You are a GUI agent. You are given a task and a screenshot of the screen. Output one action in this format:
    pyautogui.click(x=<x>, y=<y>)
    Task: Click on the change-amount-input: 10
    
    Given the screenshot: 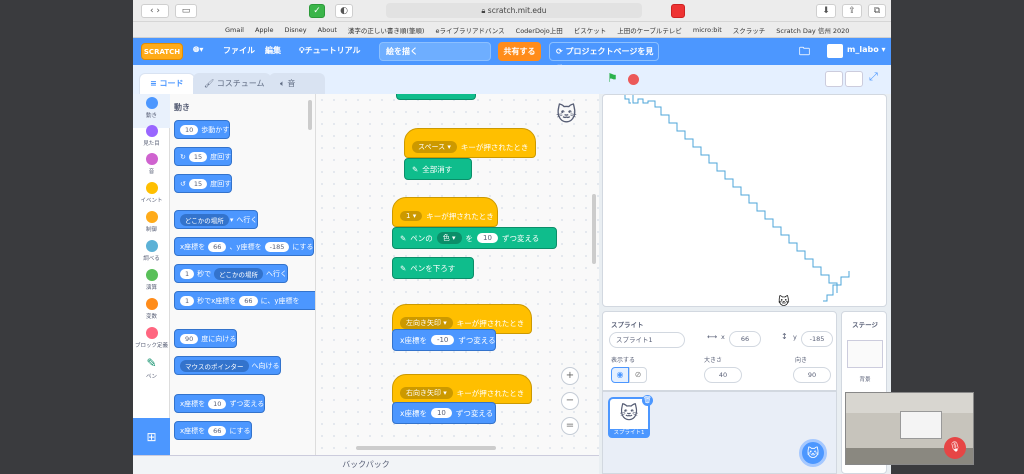 What is the action you would take?
    pyautogui.click(x=487, y=238)
    